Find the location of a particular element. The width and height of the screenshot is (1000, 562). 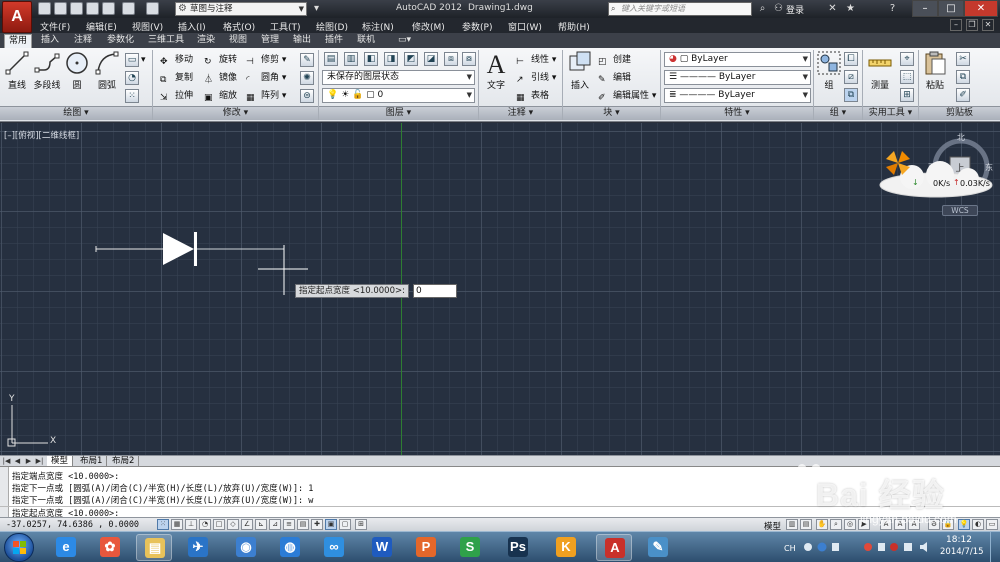

block-panel-title: 块 ▾ is located at coordinates (611, 113).